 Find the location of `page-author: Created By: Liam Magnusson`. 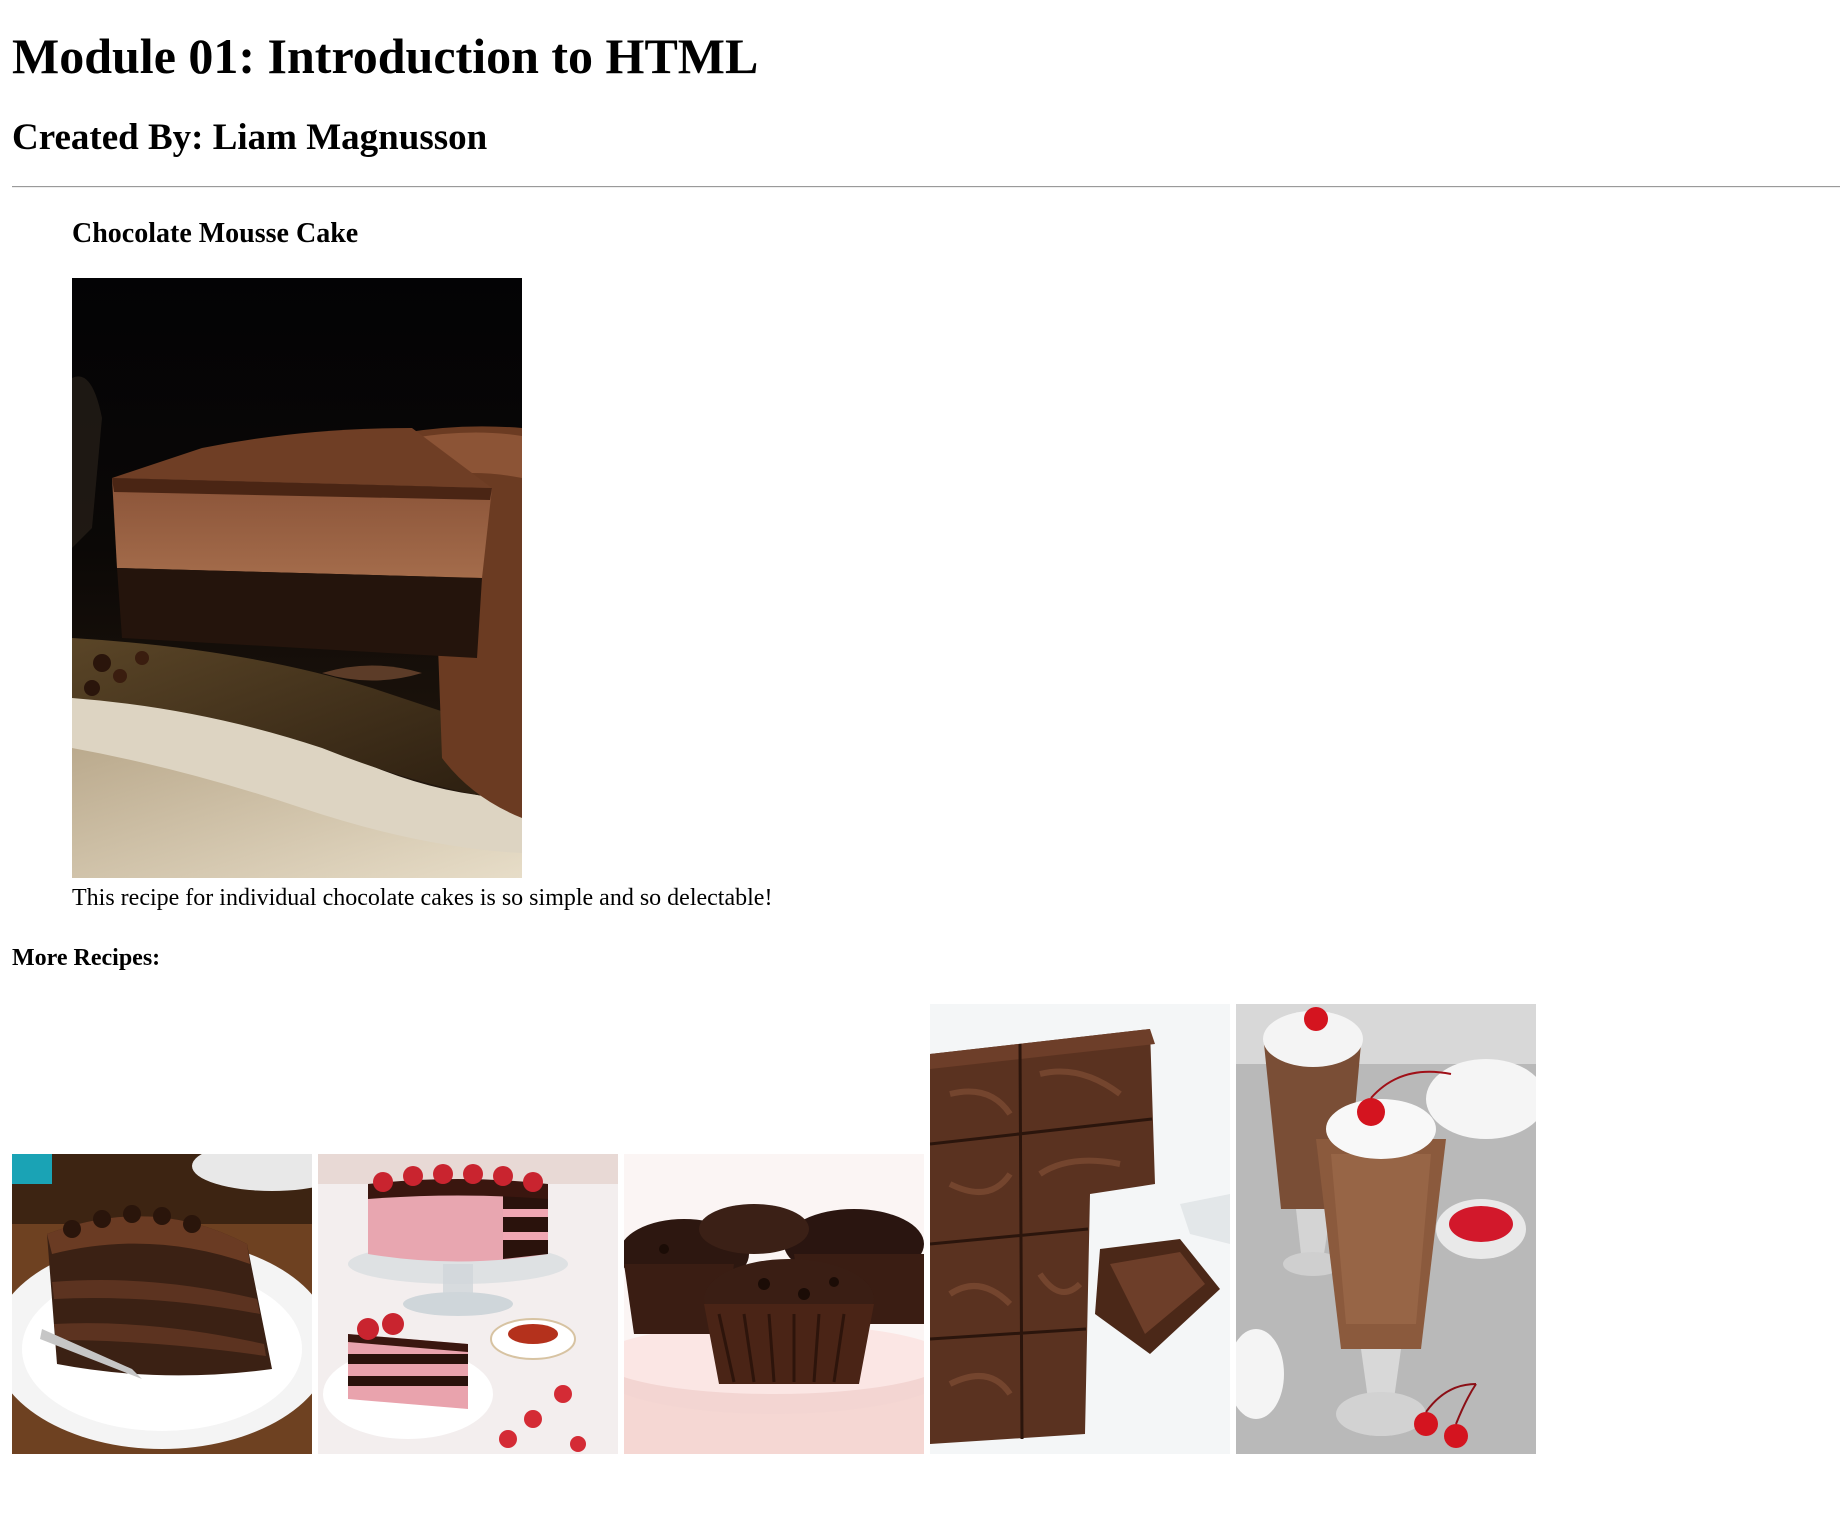

page-author: Created By: Liam Magnusson is located at coordinates (250, 137).